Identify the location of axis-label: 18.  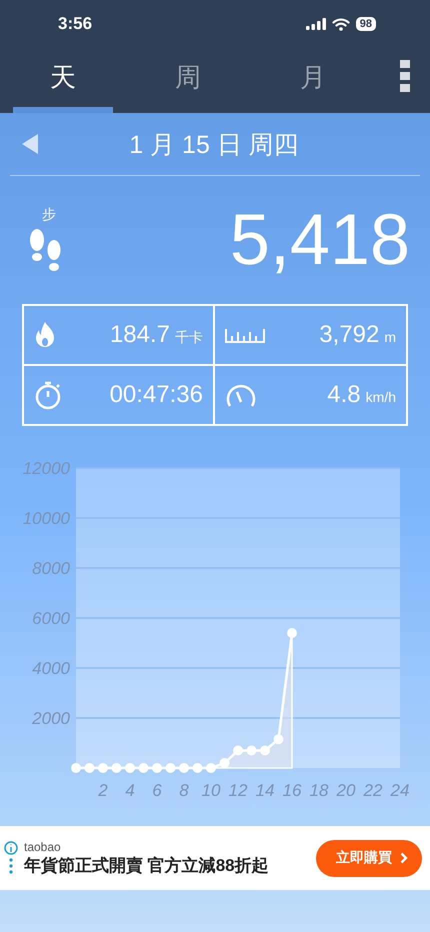
(319, 790).